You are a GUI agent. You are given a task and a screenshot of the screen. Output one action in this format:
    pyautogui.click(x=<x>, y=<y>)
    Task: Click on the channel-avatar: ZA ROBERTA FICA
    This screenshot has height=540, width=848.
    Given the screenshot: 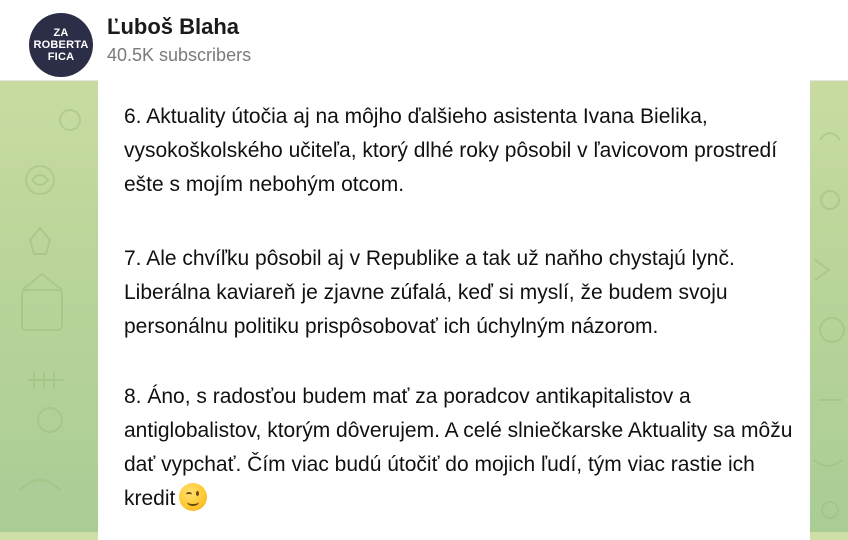 What is the action you would take?
    pyautogui.click(x=61, y=45)
    